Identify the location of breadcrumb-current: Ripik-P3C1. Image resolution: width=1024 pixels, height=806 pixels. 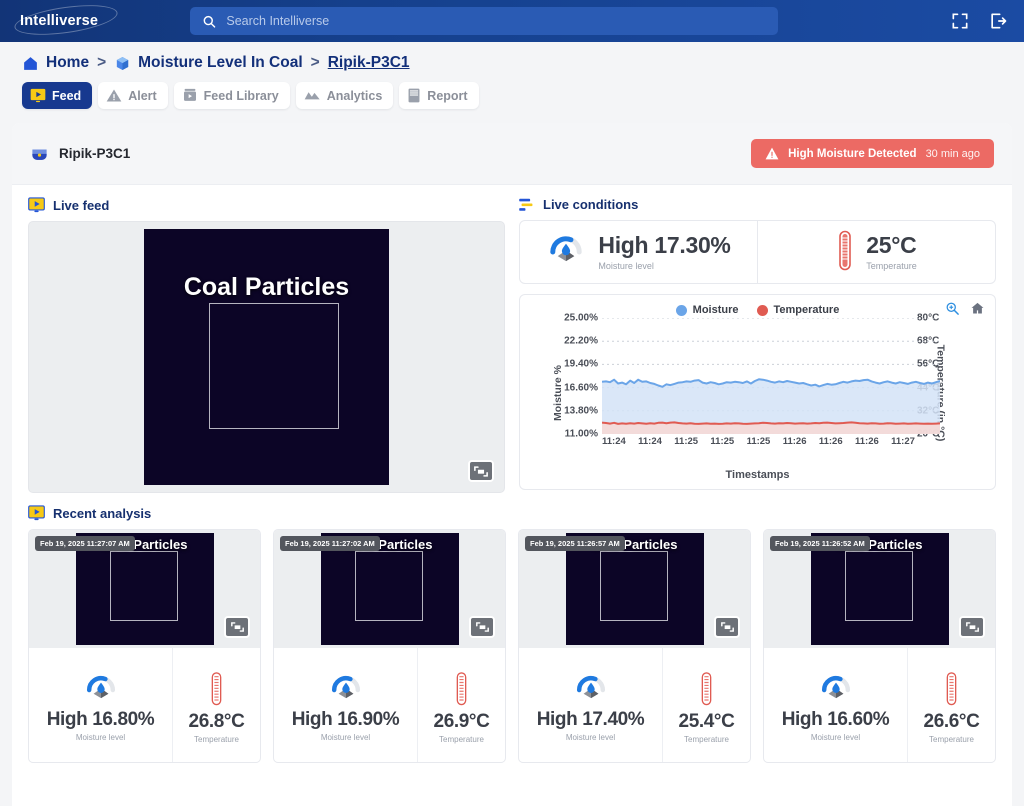
(369, 63).